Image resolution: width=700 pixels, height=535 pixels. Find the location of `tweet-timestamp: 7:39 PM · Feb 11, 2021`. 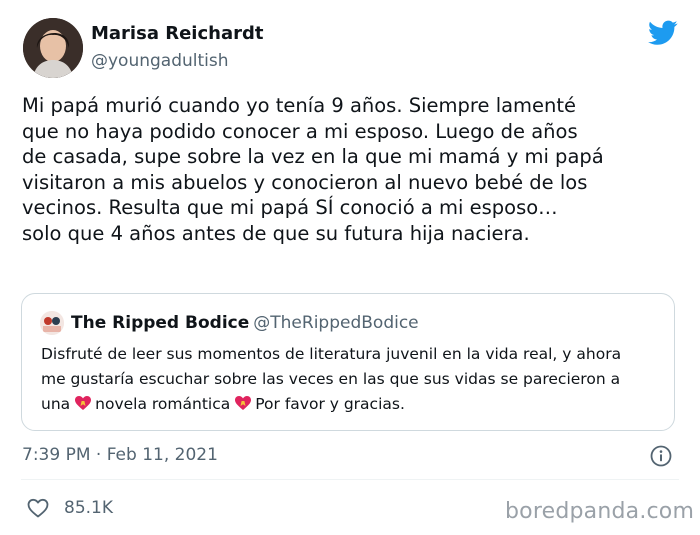

tweet-timestamp: 7:39 PM · Feb 11, 2021 is located at coordinates (120, 455).